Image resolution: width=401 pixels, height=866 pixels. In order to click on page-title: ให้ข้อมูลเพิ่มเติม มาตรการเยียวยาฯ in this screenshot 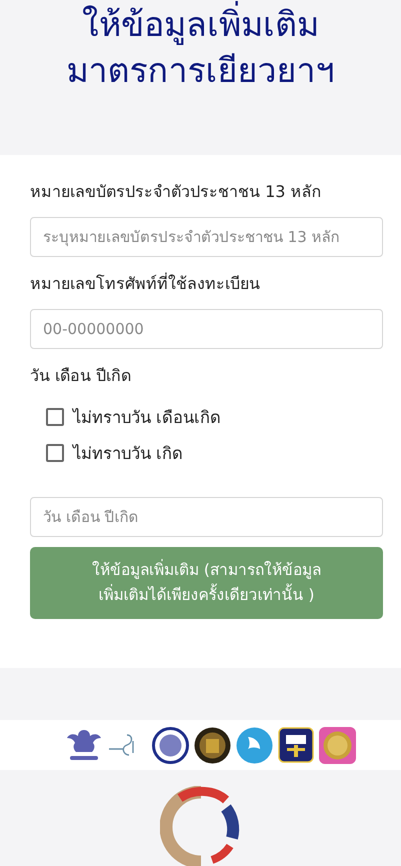, I will do `click(200, 48)`.